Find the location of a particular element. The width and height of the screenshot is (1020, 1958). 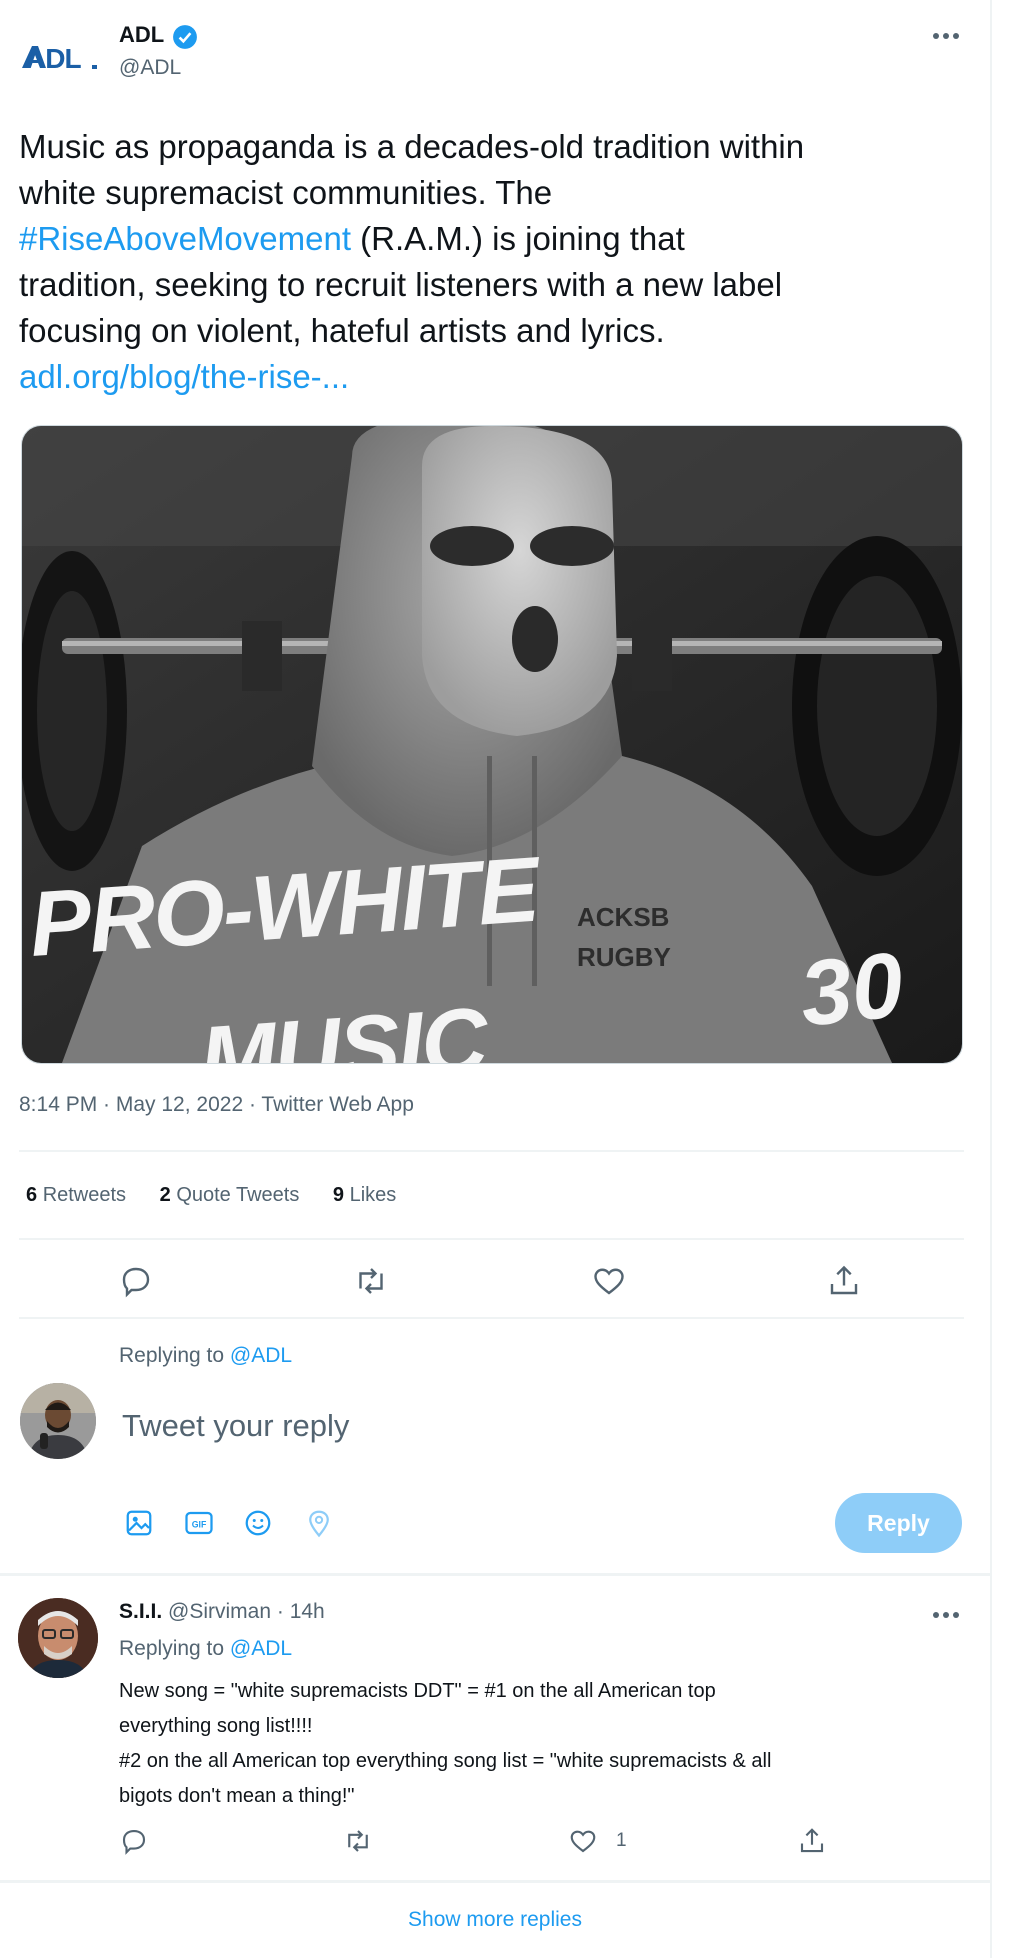

retweets-label: Retweets is located at coordinates (84, 1195).